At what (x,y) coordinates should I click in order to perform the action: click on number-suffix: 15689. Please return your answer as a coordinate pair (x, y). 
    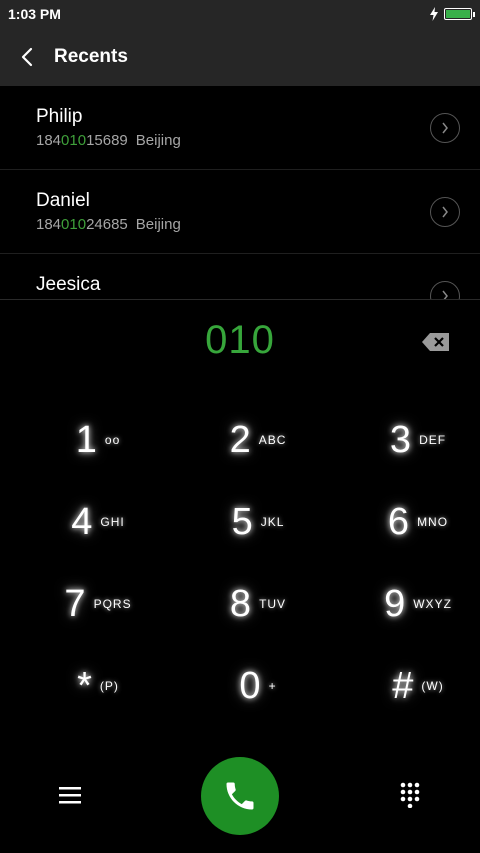
    Looking at the image, I should click on (107, 140).